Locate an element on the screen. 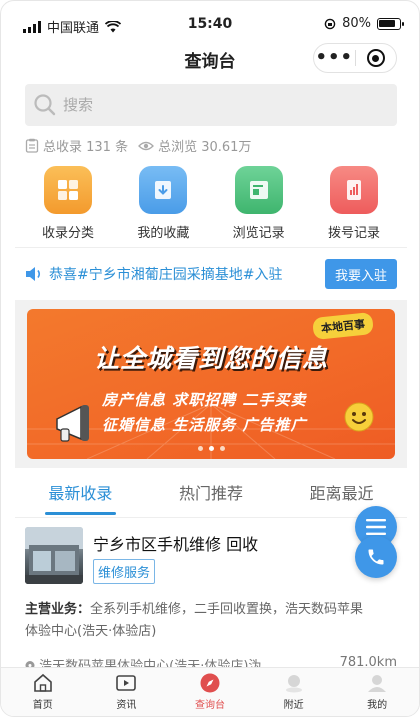 The image size is (420, 717). phone-icon is located at coordinates (376, 557).